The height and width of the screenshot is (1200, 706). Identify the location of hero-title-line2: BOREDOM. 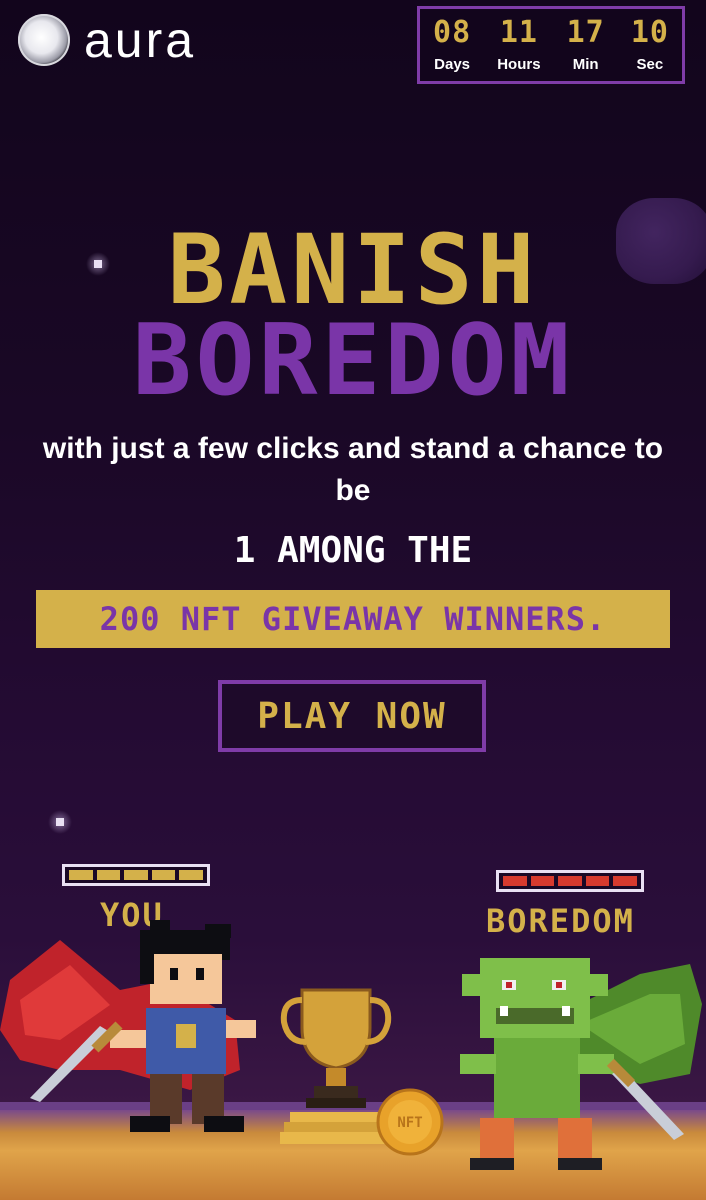
(353, 361).